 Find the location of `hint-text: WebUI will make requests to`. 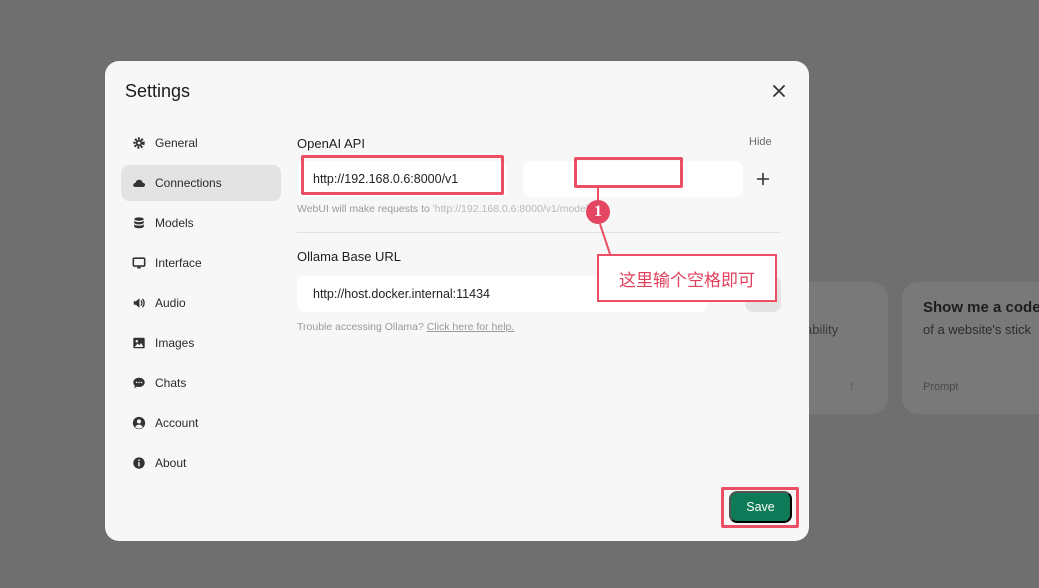

hint-text: WebUI will make requests to is located at coordinates (365, 209).